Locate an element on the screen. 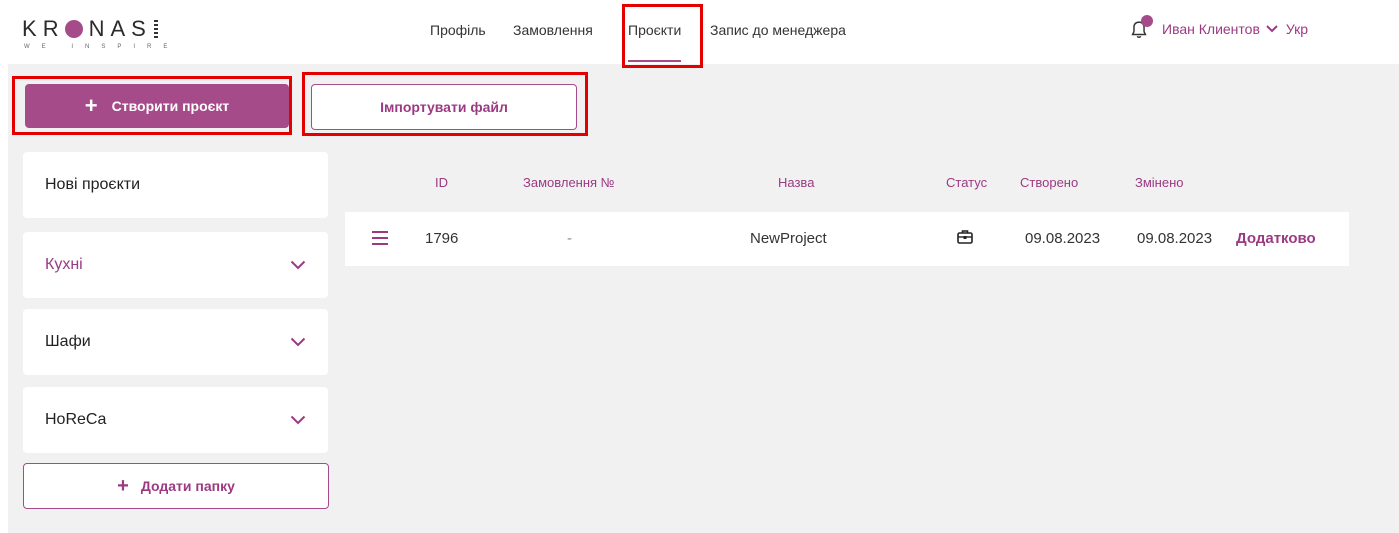  logo-dot is located at coordinates (73, 29).